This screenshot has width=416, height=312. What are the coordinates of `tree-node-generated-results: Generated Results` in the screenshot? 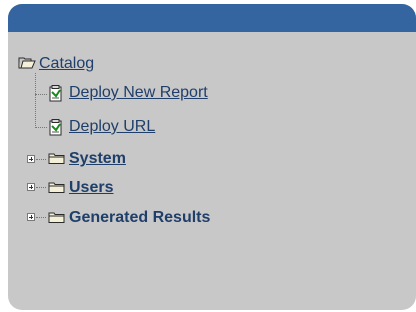 It's located at (129, 218).